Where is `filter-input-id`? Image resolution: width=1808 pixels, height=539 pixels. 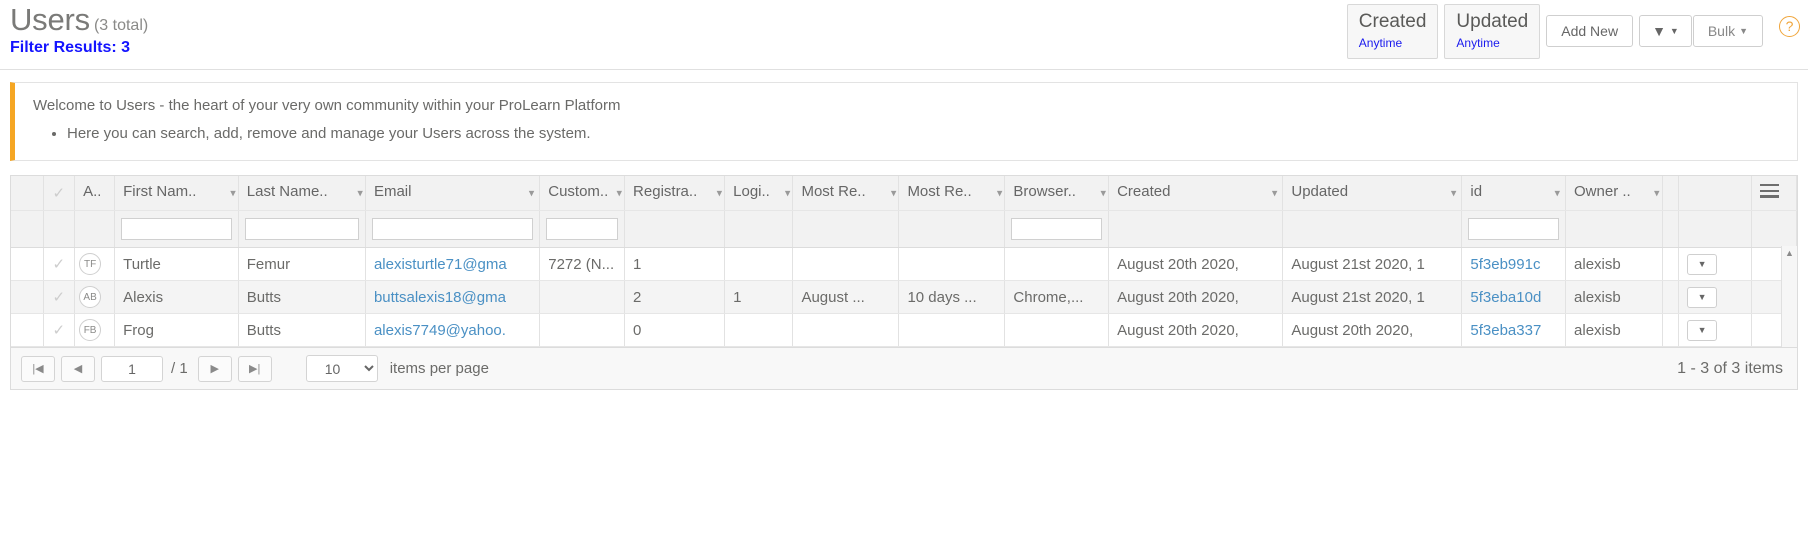
filter-input-id is located at coordinates (1514, 229).